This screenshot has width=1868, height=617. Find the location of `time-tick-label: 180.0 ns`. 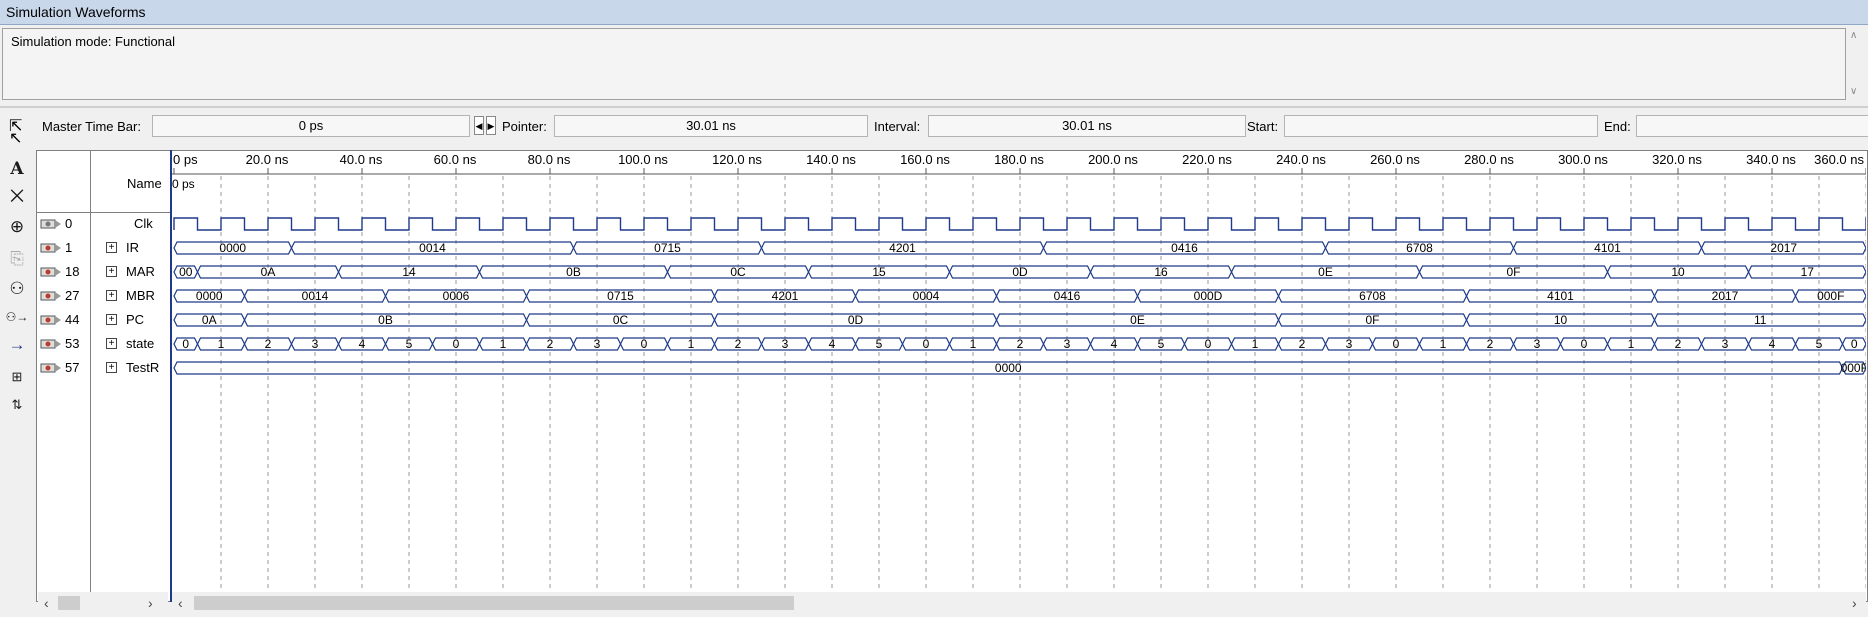

time-tick-label: 180.0 ns is located at coordinates (1019, 159).